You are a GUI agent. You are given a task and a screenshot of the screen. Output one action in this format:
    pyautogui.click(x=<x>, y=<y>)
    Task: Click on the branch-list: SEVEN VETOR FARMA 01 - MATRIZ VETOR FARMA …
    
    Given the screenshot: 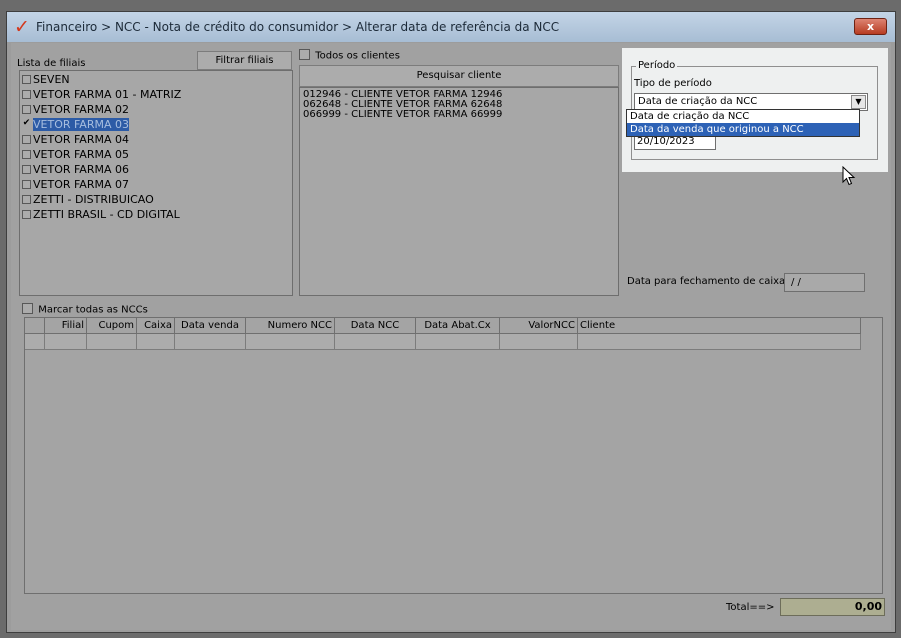 What is the action you would take?
    pyautogui.click(x=156, y=183)
    